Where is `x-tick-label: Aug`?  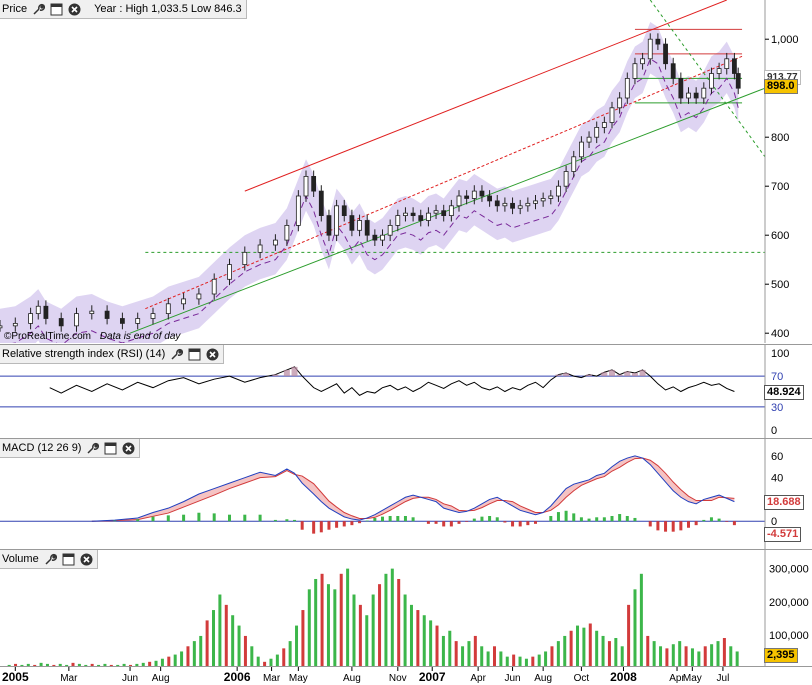 x-tick-label: Aug is located at coordinates (352, 678).